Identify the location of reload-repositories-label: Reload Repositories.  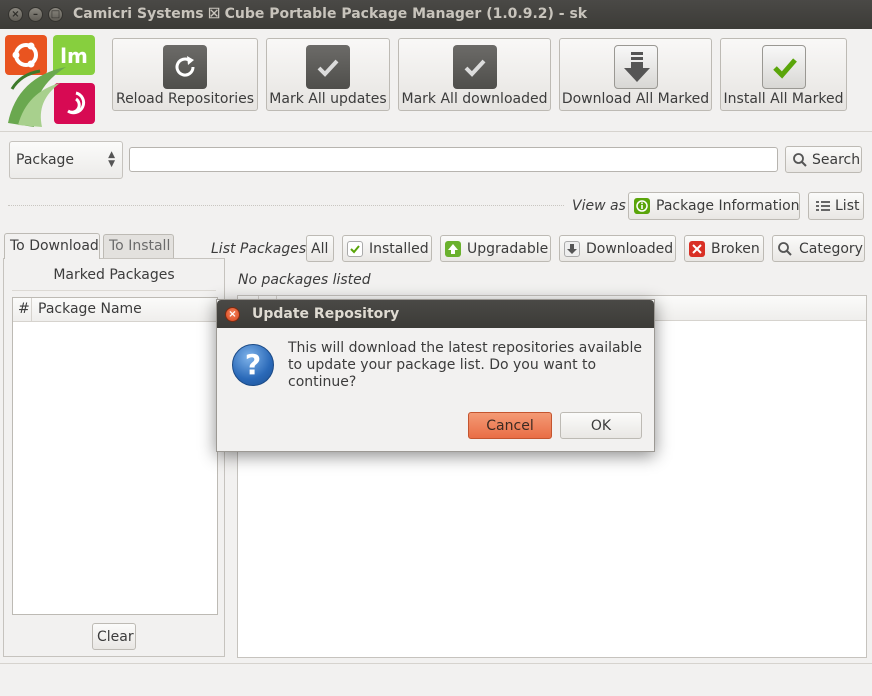
(185, 99).